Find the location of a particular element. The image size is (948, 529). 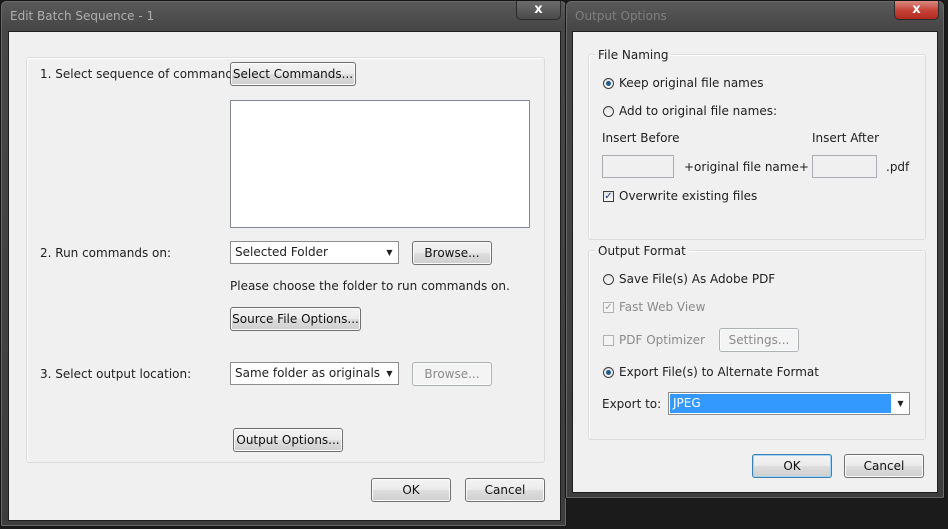

fast-web-view-label: Fast Web View is located at coordinates (662, 307).